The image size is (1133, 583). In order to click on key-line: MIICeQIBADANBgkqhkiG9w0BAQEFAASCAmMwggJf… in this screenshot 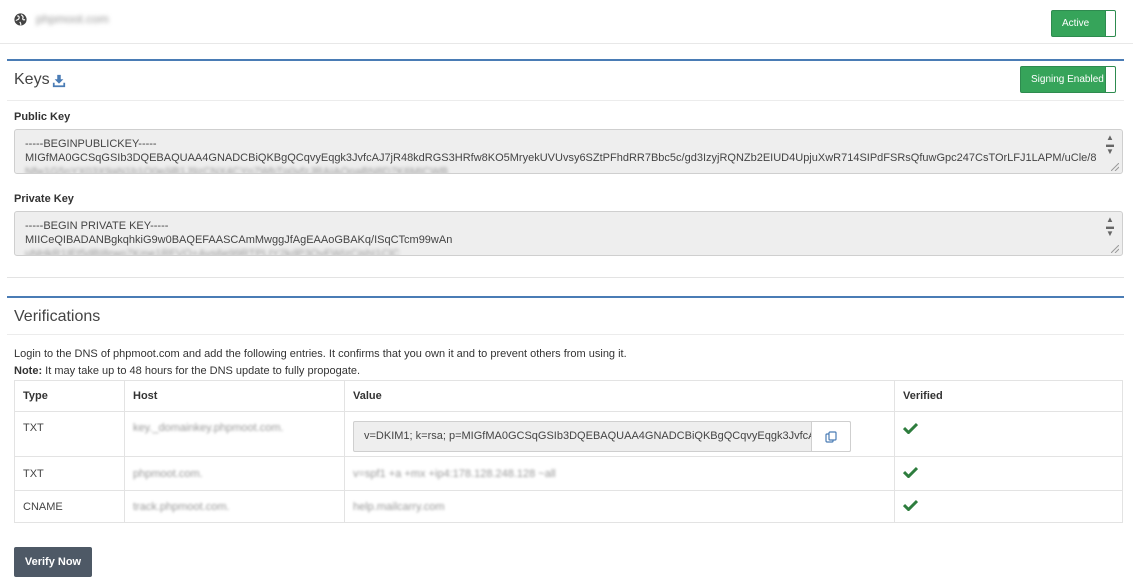, I will do `click(239, 240)`.